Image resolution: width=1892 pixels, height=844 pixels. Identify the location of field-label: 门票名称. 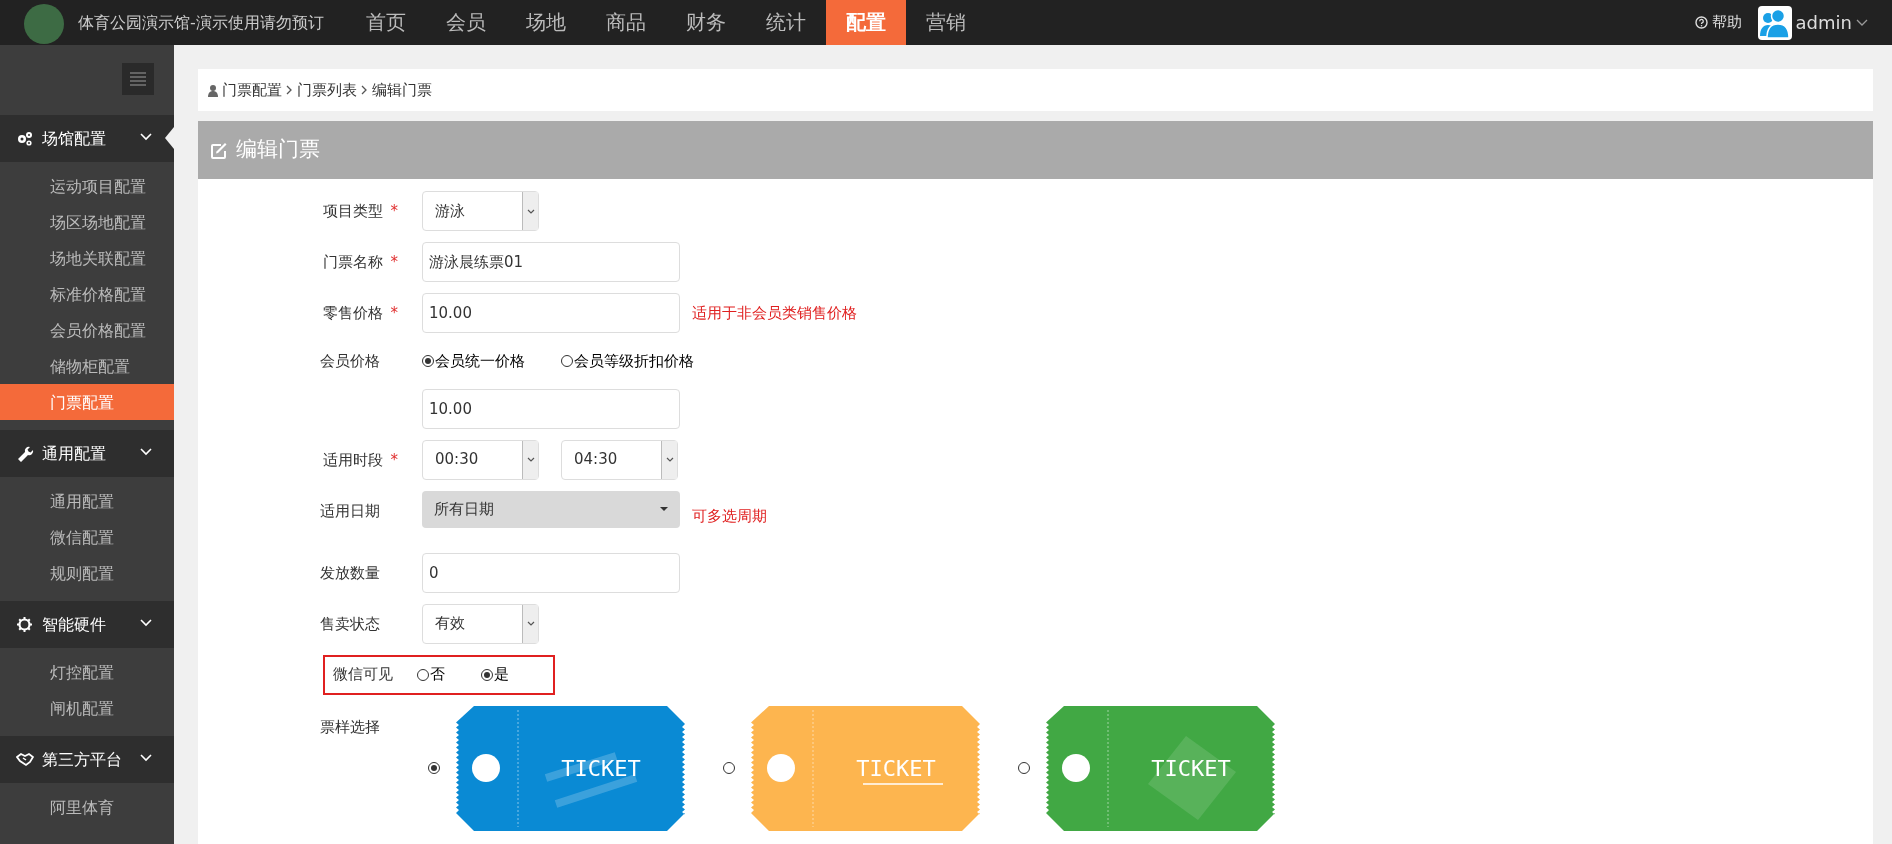
(352, 262).